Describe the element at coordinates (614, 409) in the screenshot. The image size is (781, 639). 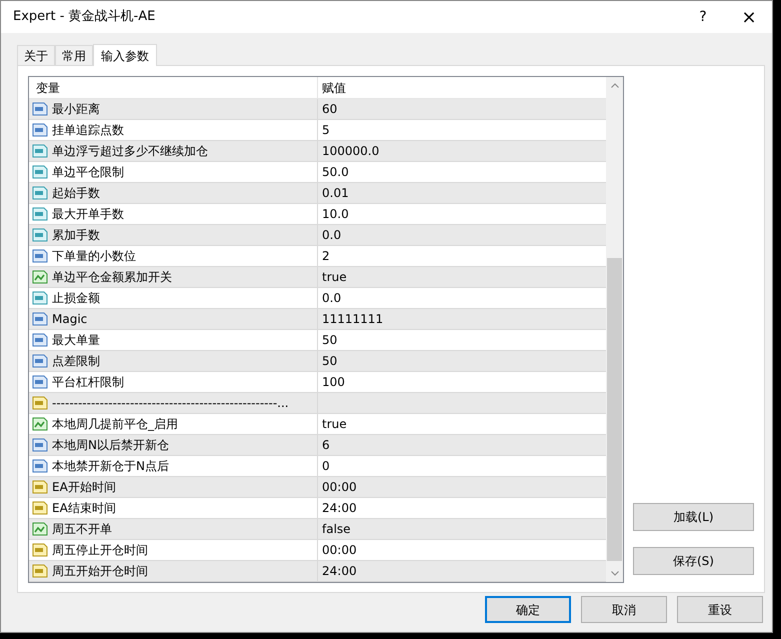
I see `scroll-thumb` at that location.